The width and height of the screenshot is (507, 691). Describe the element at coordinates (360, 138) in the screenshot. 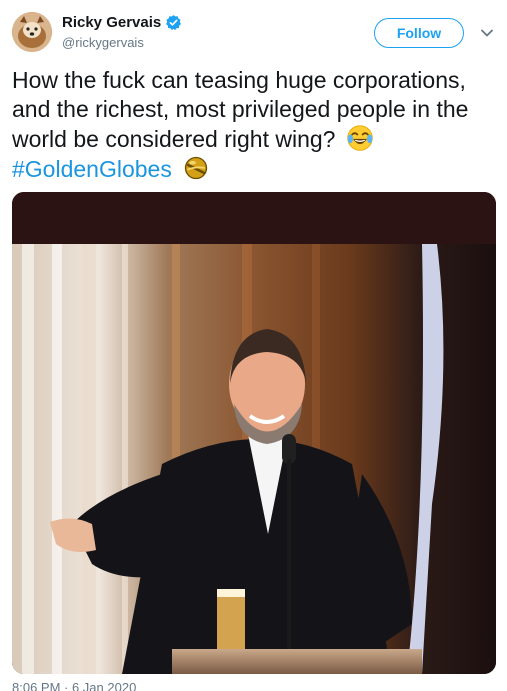

I see `tears-of-joy-emoji-icon` at that location.